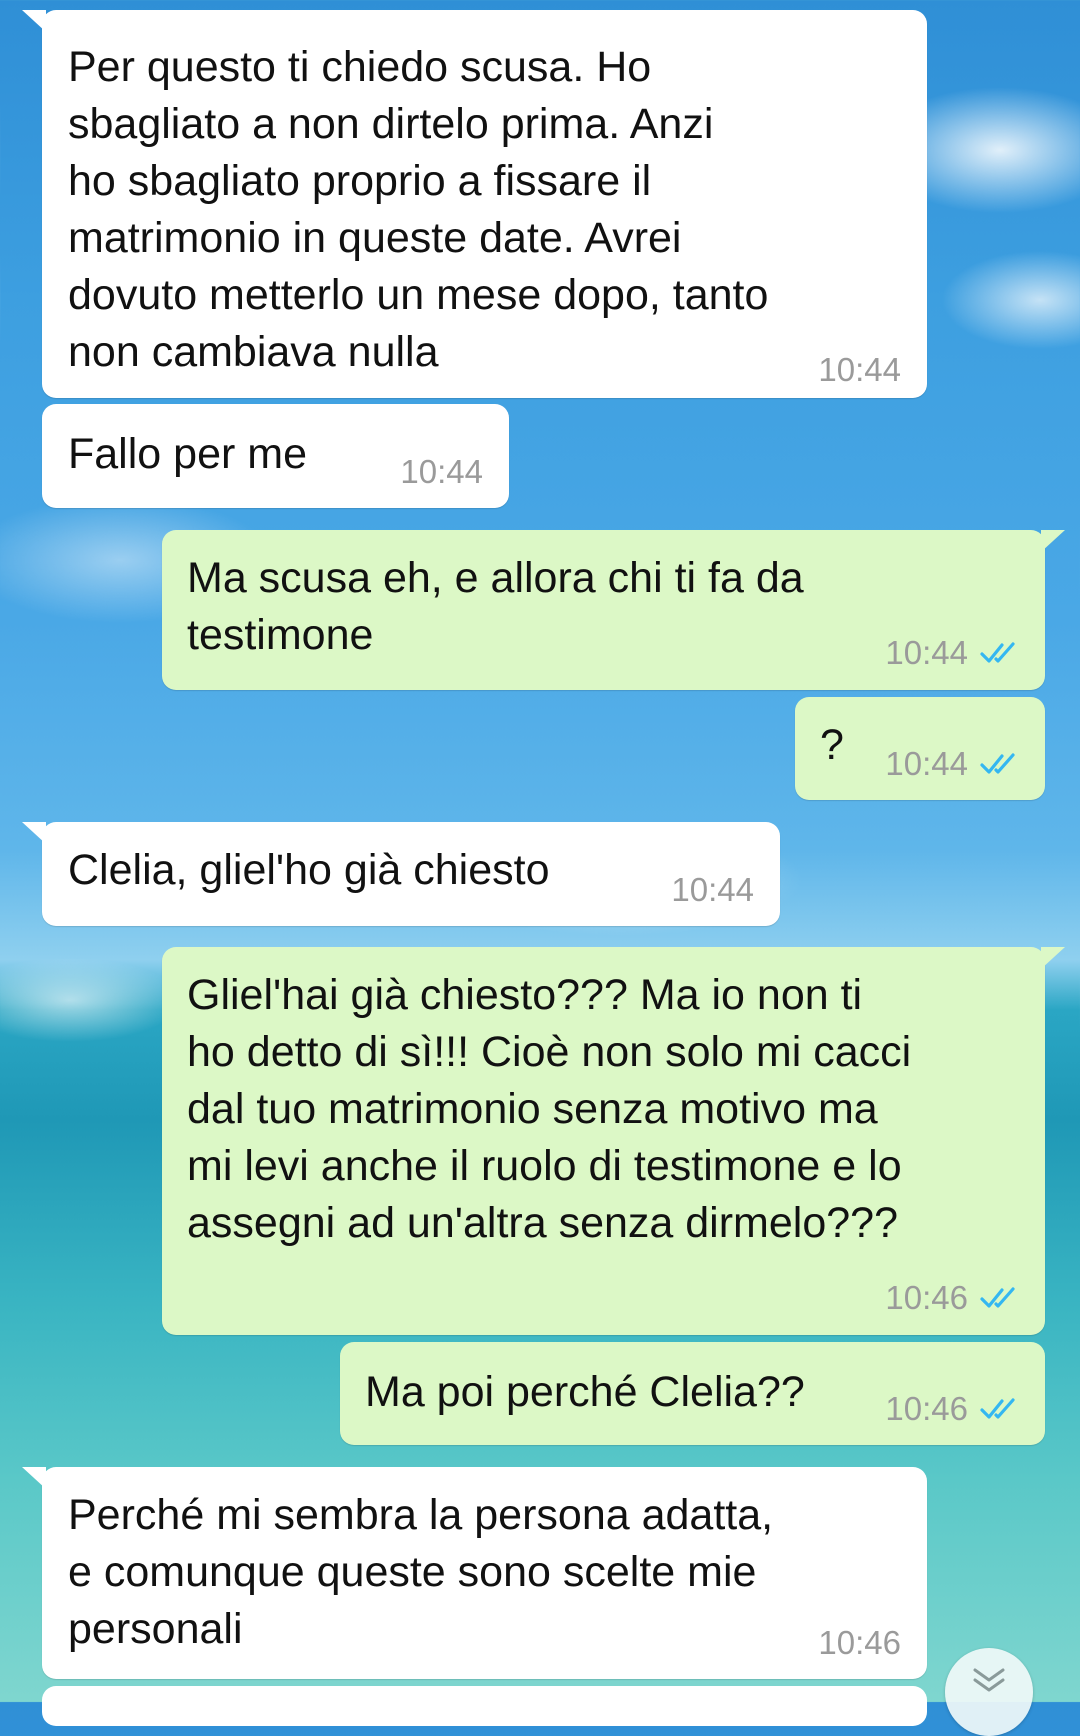 This screenshot has height=1736, width=1080. What do you see at coordinates (989, 1680) in the screenshot?
I see `double-chevron-down-icon` at bounding box center [989, 1680].